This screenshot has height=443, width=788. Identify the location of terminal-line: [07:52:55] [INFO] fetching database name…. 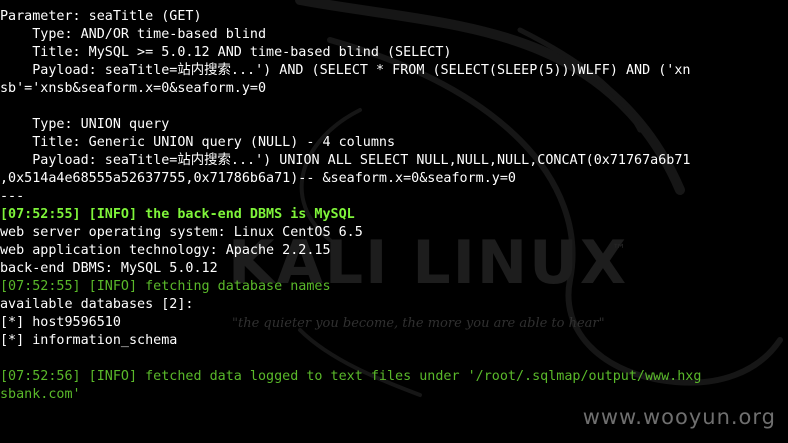
(165, 286).